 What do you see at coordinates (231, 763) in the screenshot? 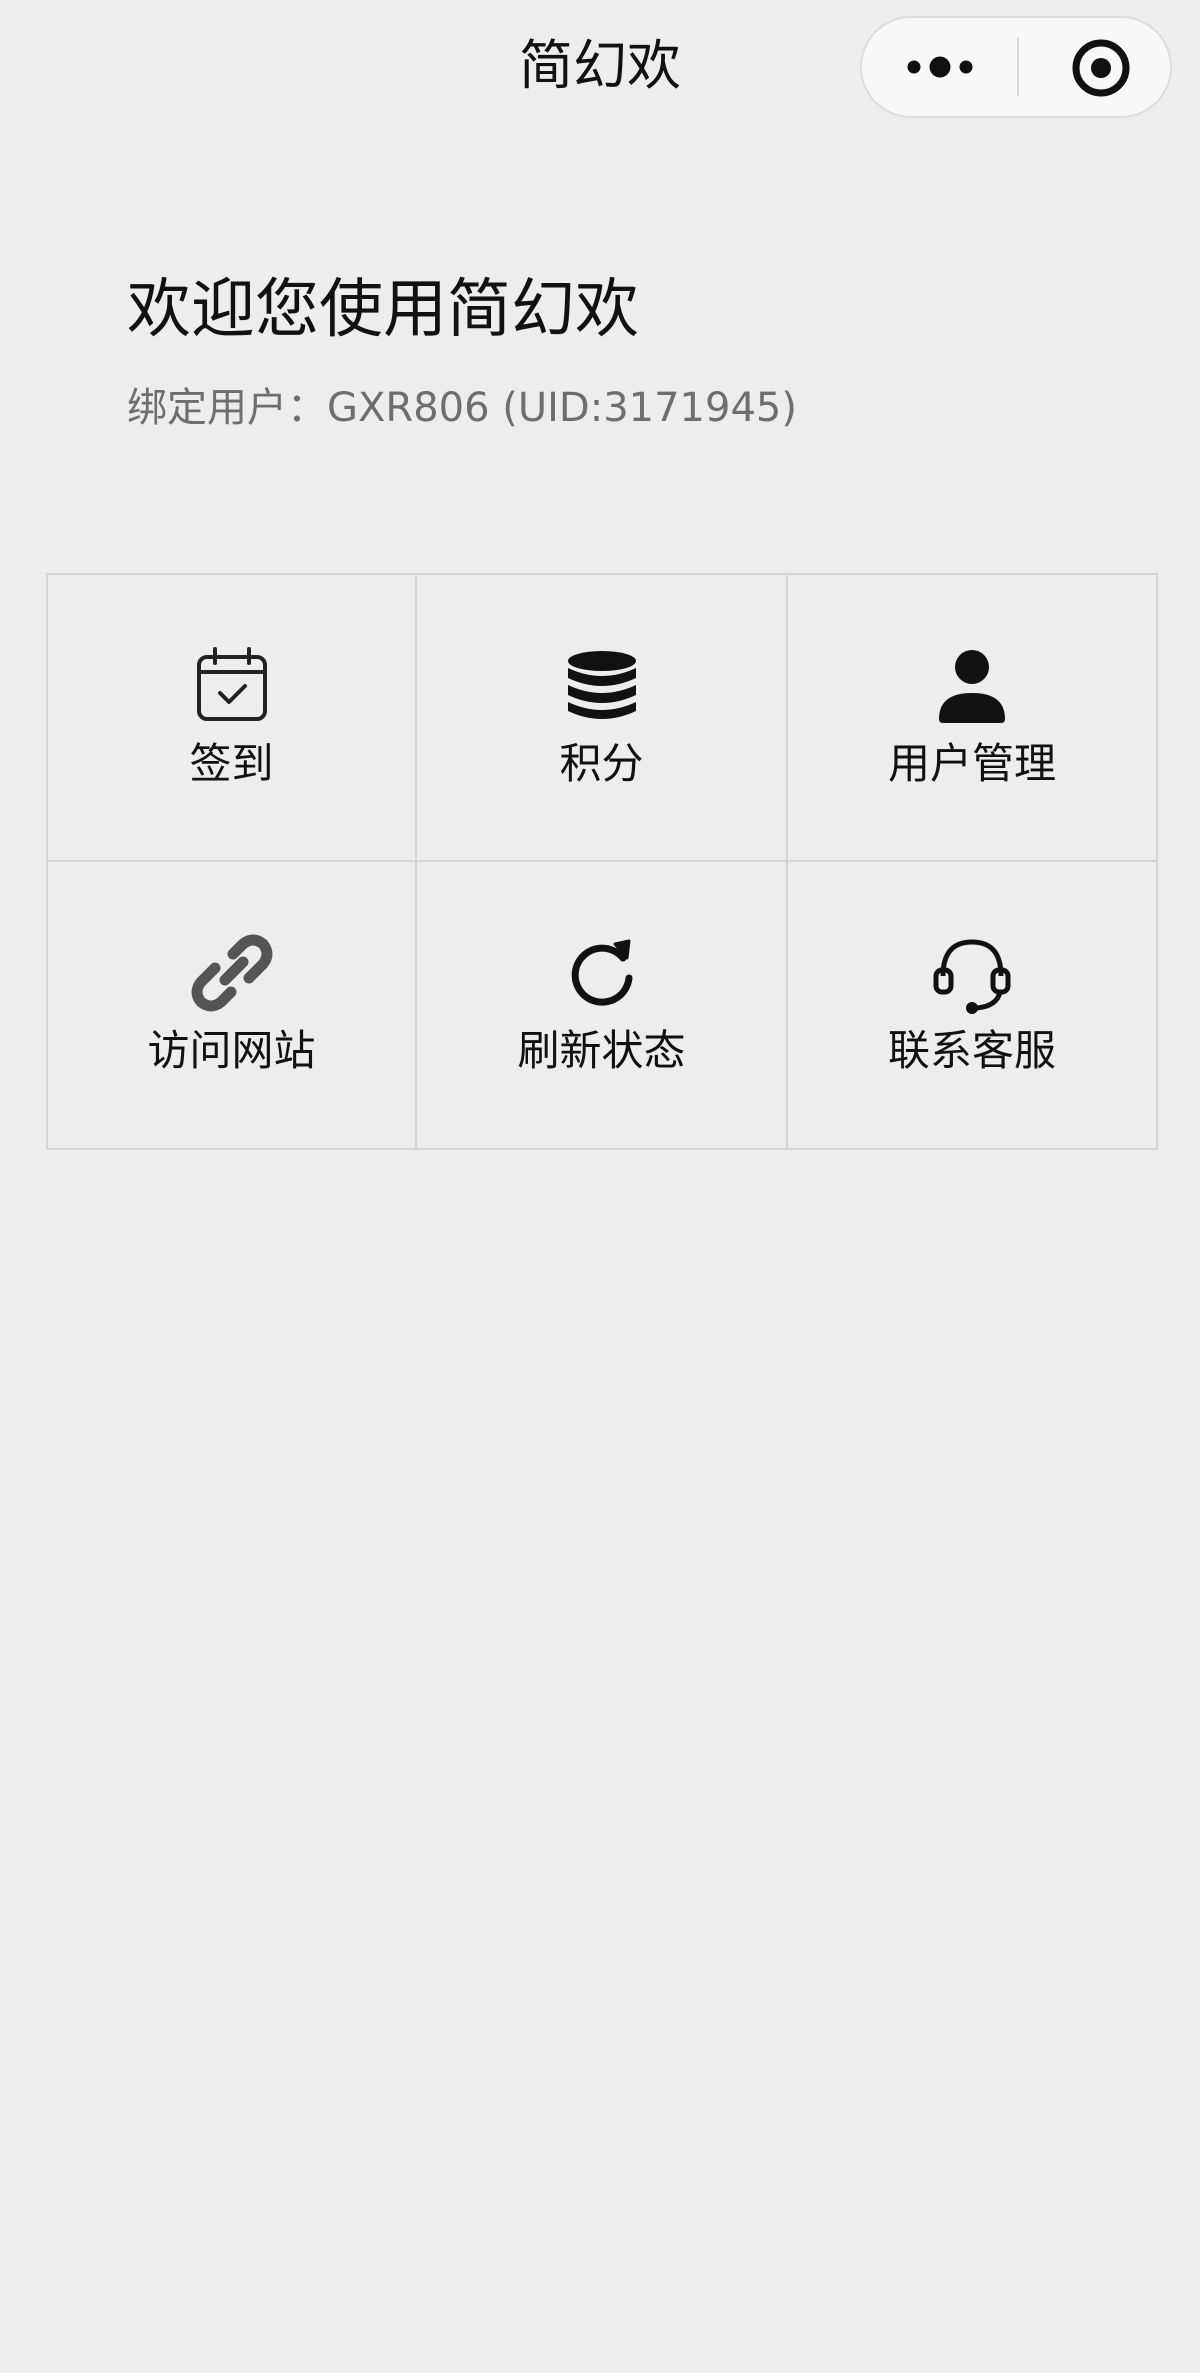
I see `menu-item-label: 签到` at bounding box center [231, 763].